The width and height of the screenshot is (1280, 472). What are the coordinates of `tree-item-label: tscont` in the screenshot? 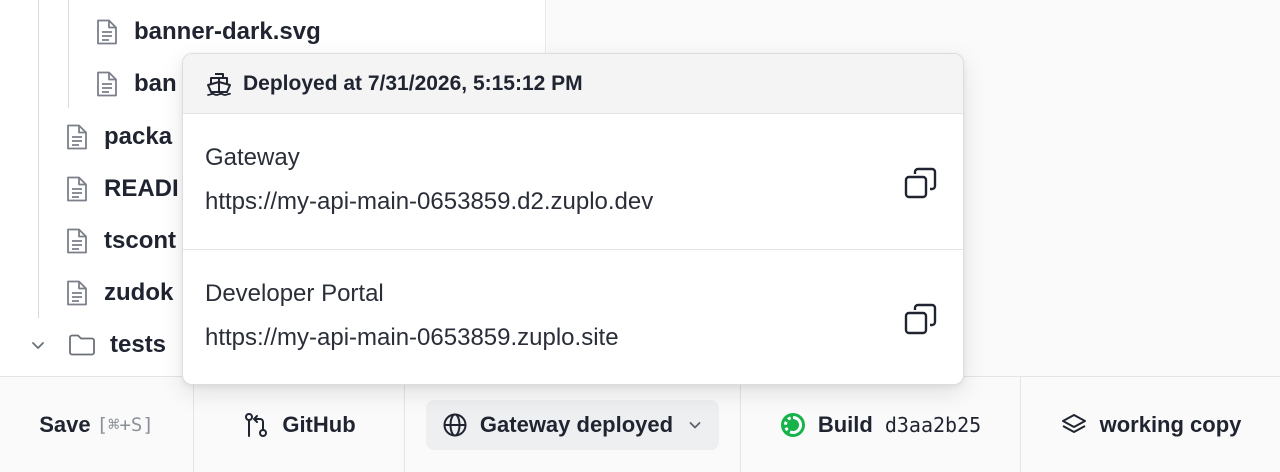 It's located at (140, 240).